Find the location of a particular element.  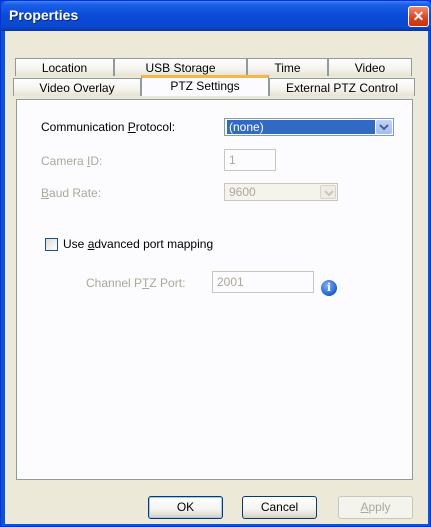

baud-rate-label: Baud Rate: is located at coordinates (71, 193).